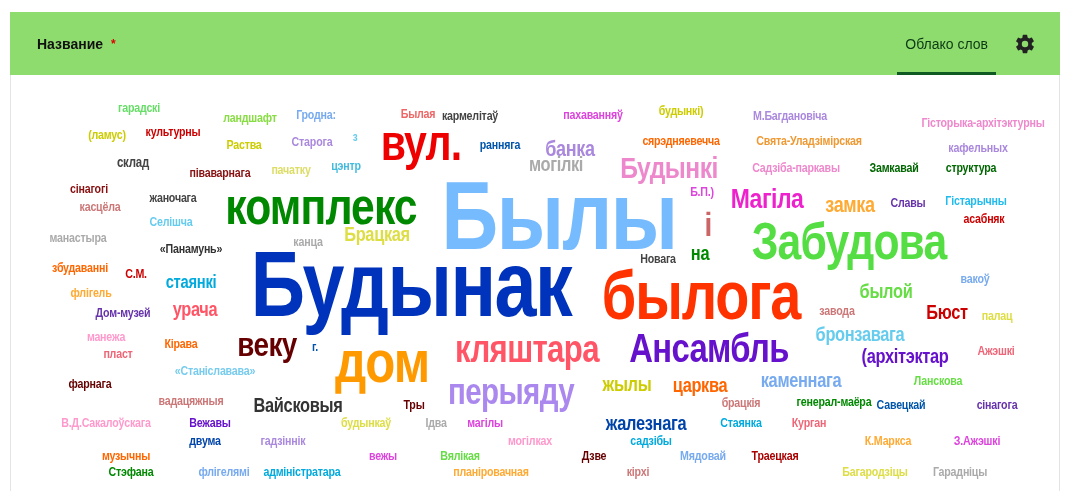  I want to click on cloud-word: урача, so click(195, 309).